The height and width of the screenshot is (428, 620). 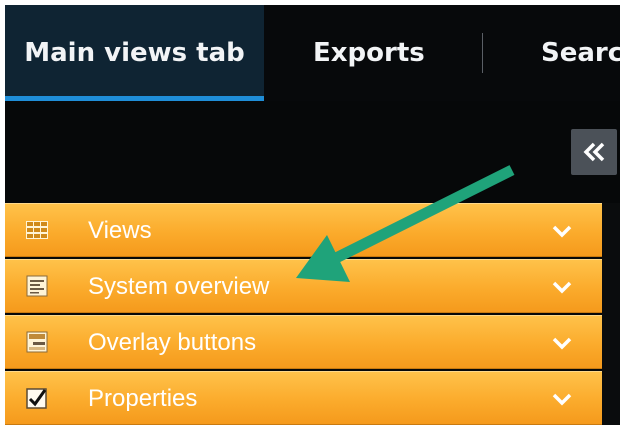 I want to click on overlay-icon, so click(x=37, y=342).